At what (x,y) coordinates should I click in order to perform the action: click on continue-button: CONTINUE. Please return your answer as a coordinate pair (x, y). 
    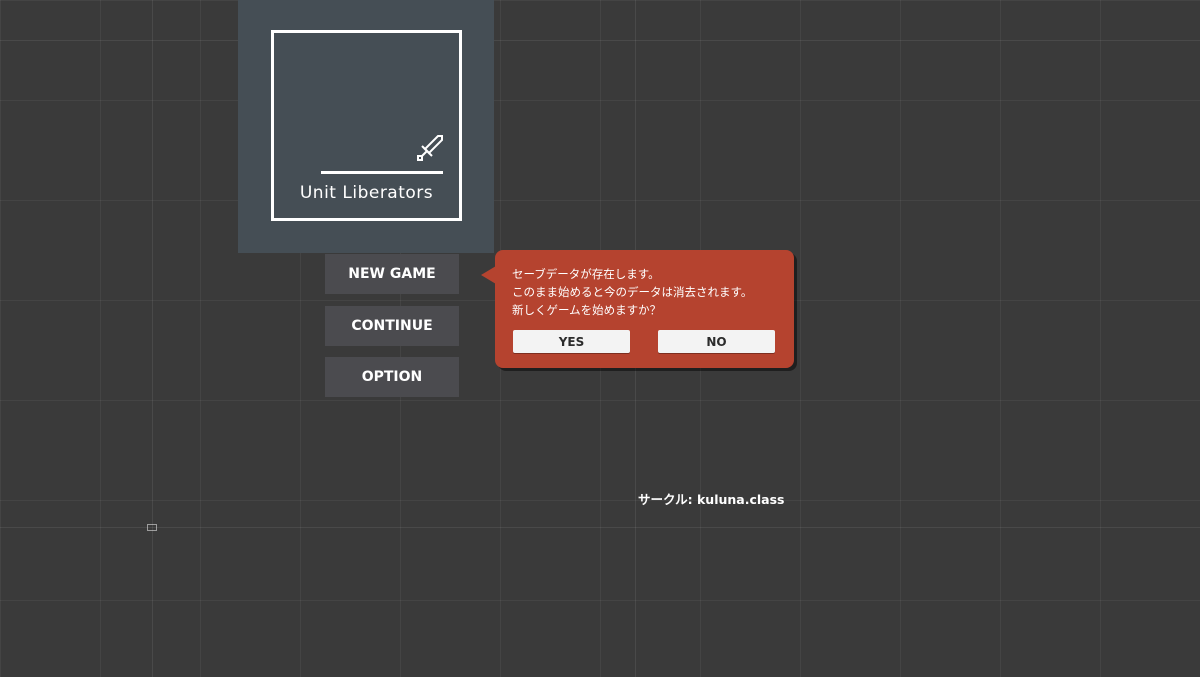
    Looking at the image, I should click on (392, 326).